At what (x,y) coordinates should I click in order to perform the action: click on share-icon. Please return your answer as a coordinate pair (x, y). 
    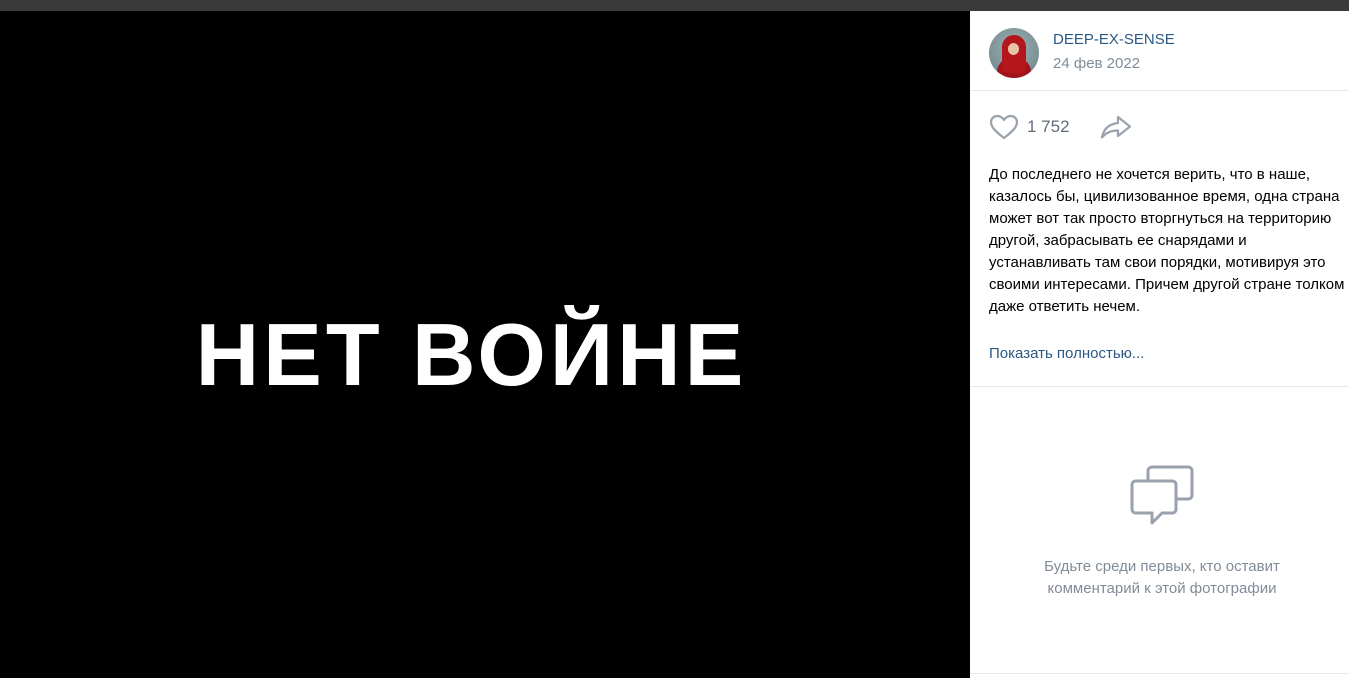
    Looking at the image, I should click on (1116, 127).